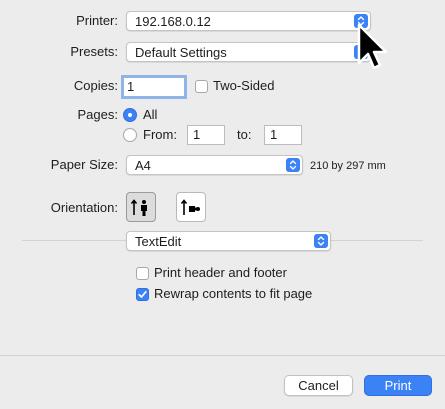 The height and width of the screenshot is (409, 445). Describe the element at coordinates (214, 165) in the screenshot. I see `paper-size-popup: A4` at that location.